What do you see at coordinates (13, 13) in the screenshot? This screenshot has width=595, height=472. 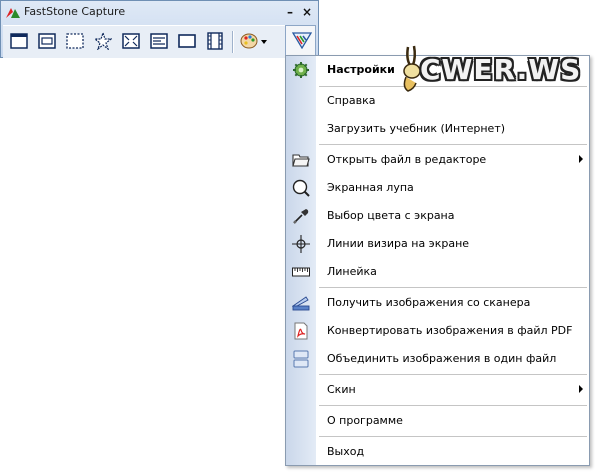 I see `app-logo-icon` at bounding box center [13, 13].